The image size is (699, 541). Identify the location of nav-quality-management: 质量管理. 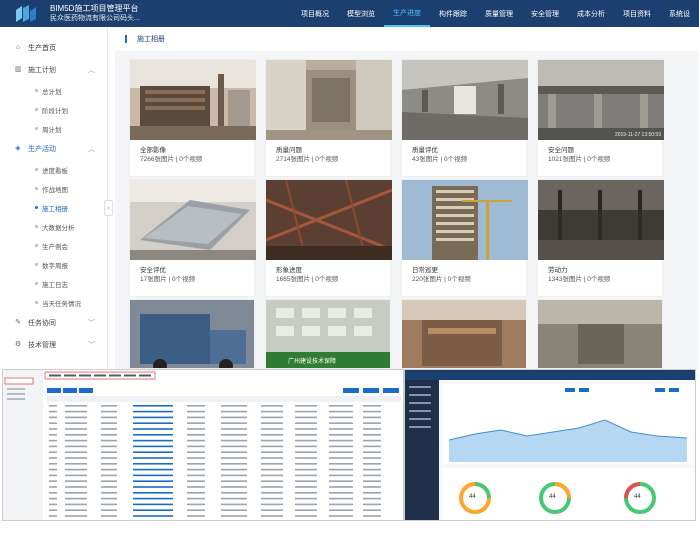
(499, 13).